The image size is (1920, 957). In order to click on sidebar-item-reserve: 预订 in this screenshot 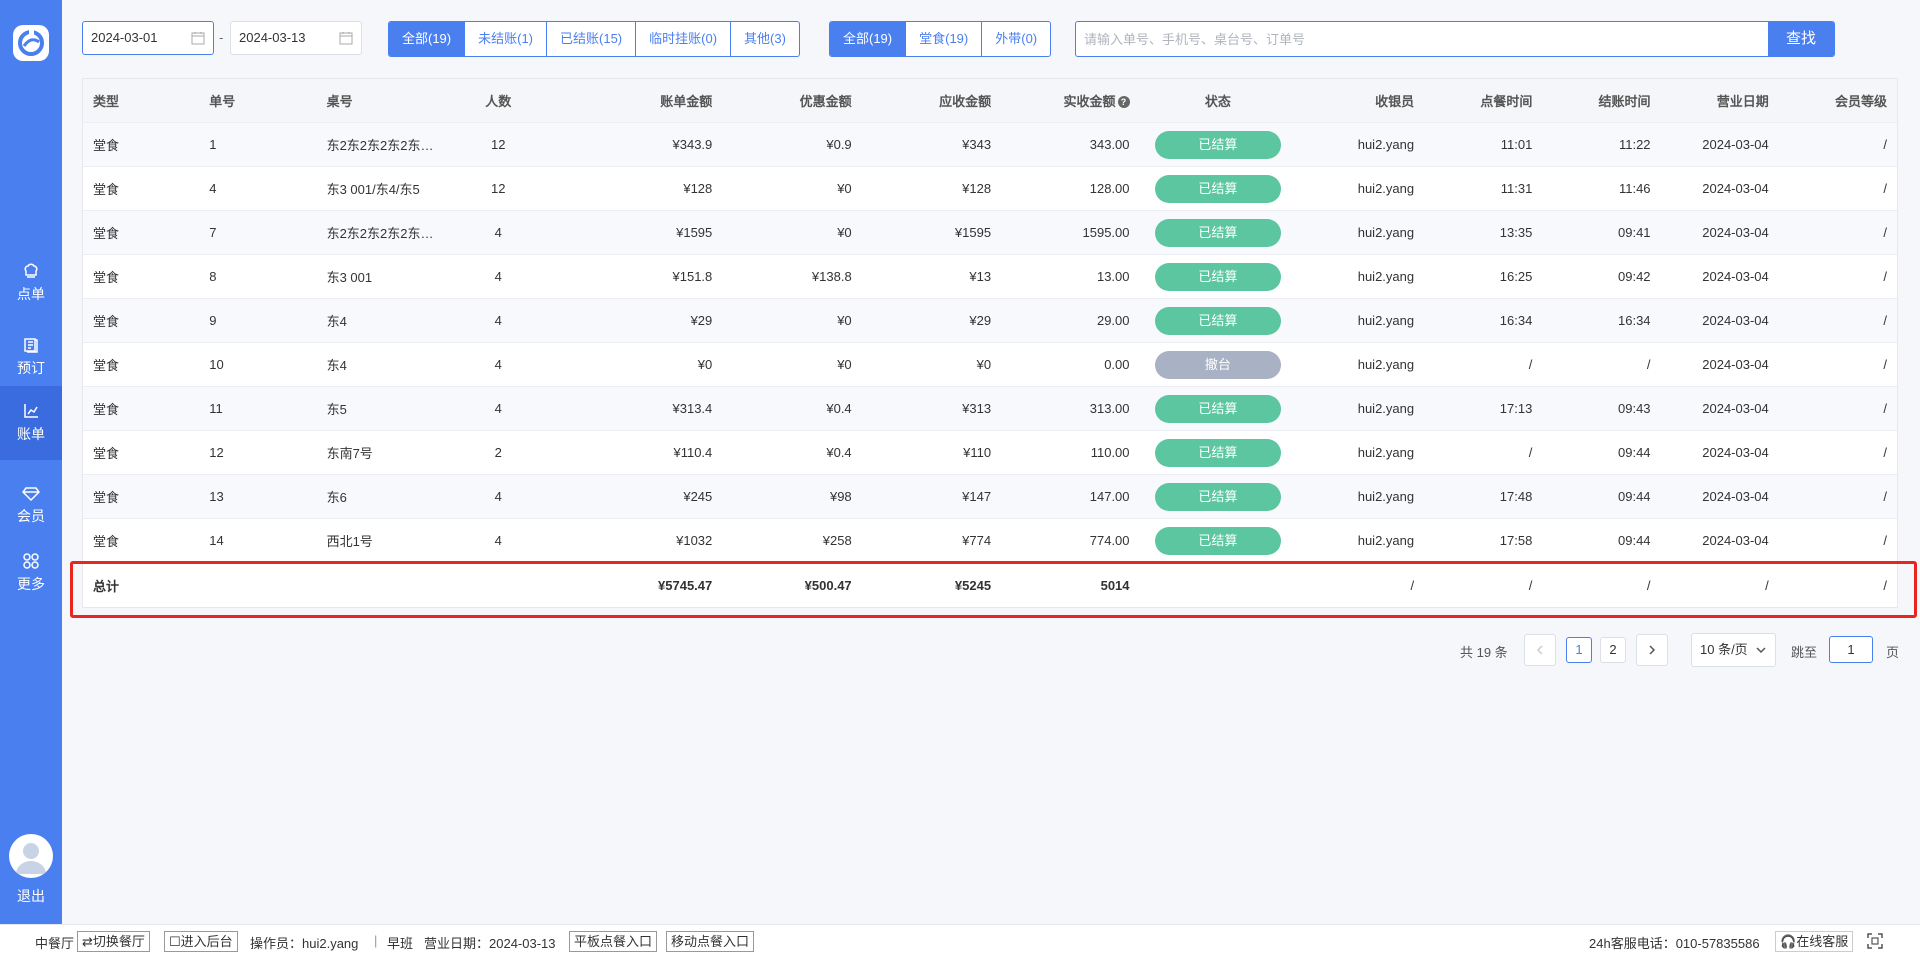, I will do `click(31, 356)`.